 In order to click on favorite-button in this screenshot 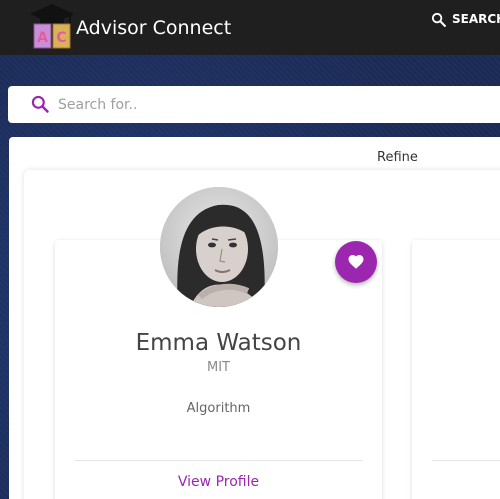, I will do `click(356, 262)`.